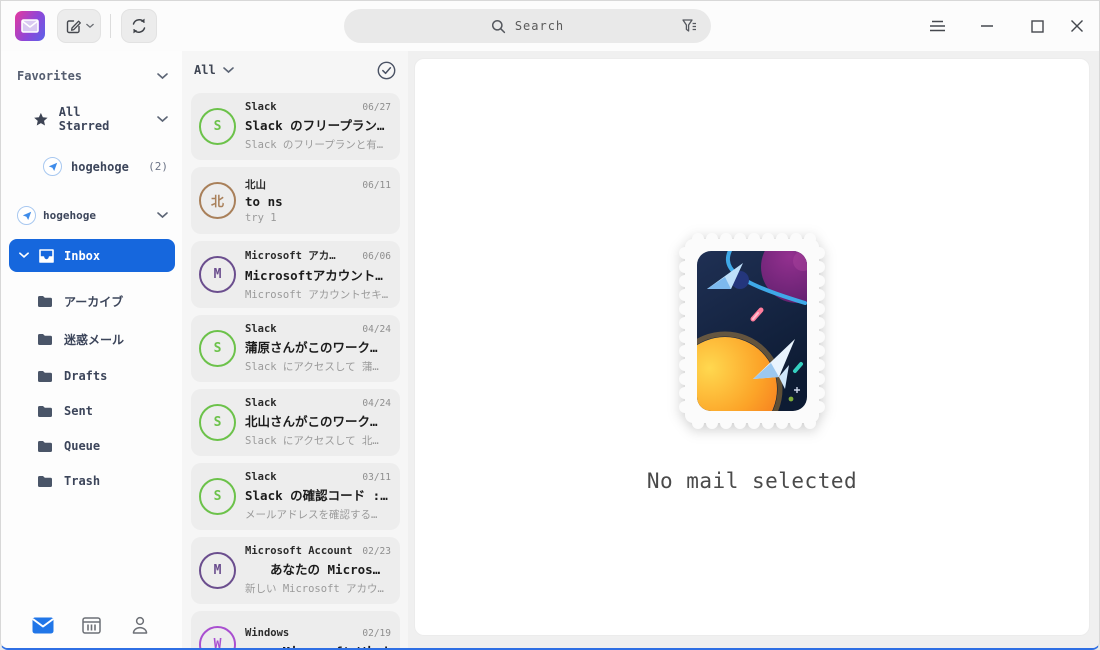 The image size is (1100, 650). What do you see at coordinates (86, 376) in the screenshot?
I see `folder-label: Drafts` at bounding box center [86, 376].